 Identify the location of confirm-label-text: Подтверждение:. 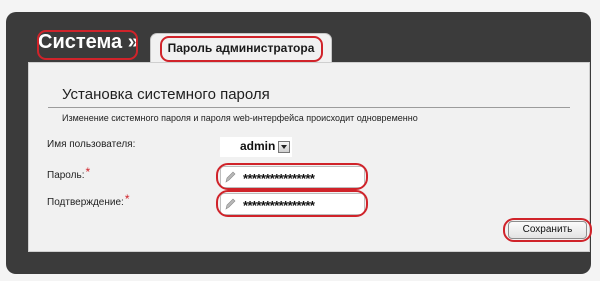
(85, 202).